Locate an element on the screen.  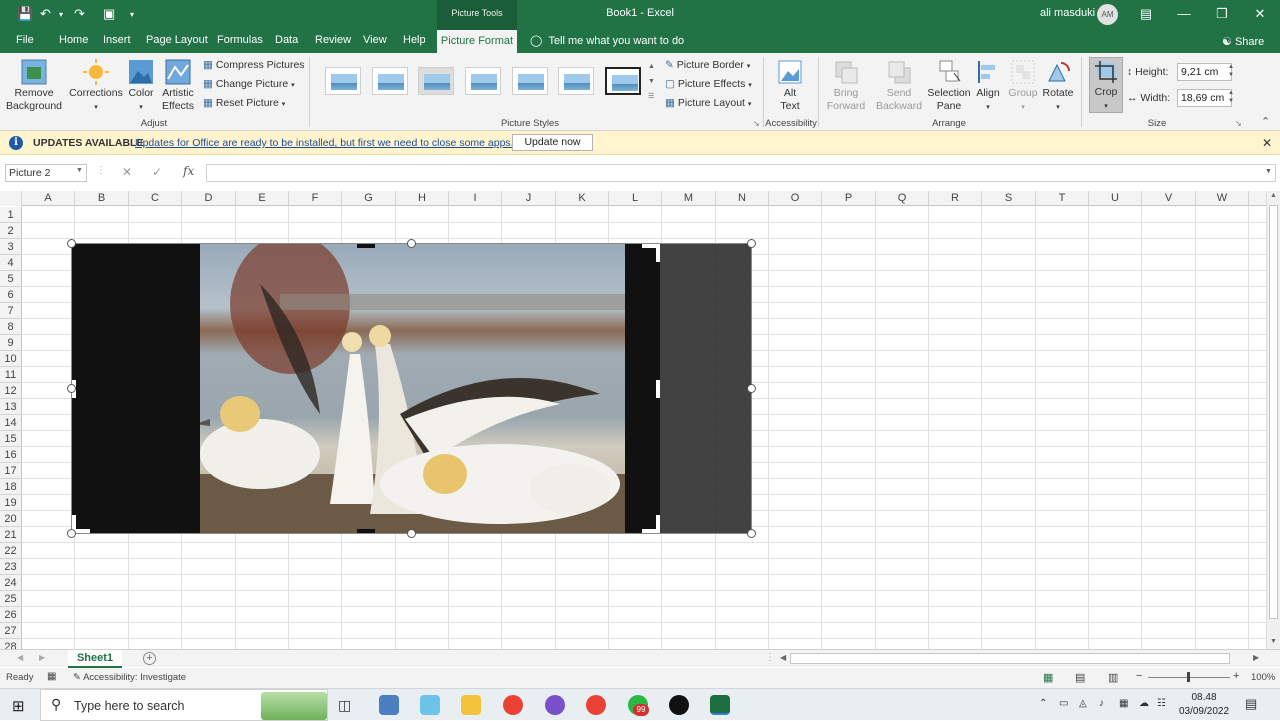
insert-function-icon: fx is located at coordinates (188, 171).